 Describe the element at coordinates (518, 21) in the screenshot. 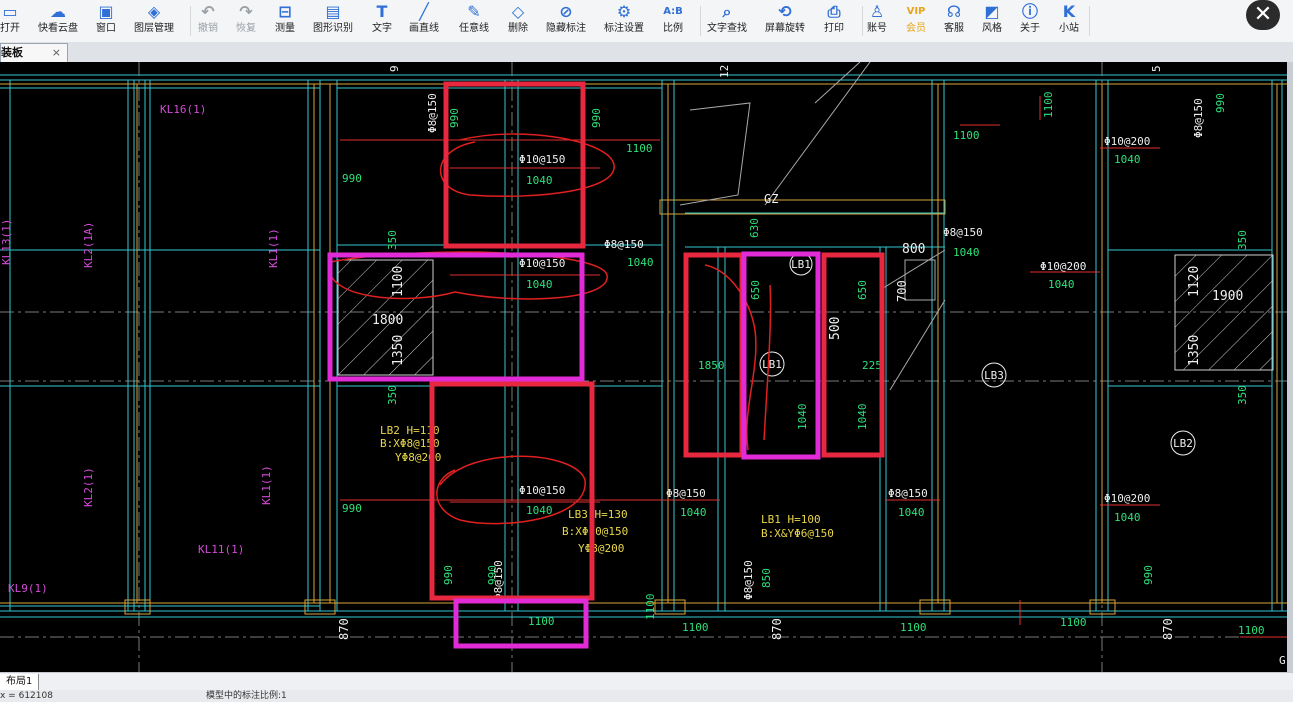

I see `toolbar-eraser-button: ◇ 删除` at that location.